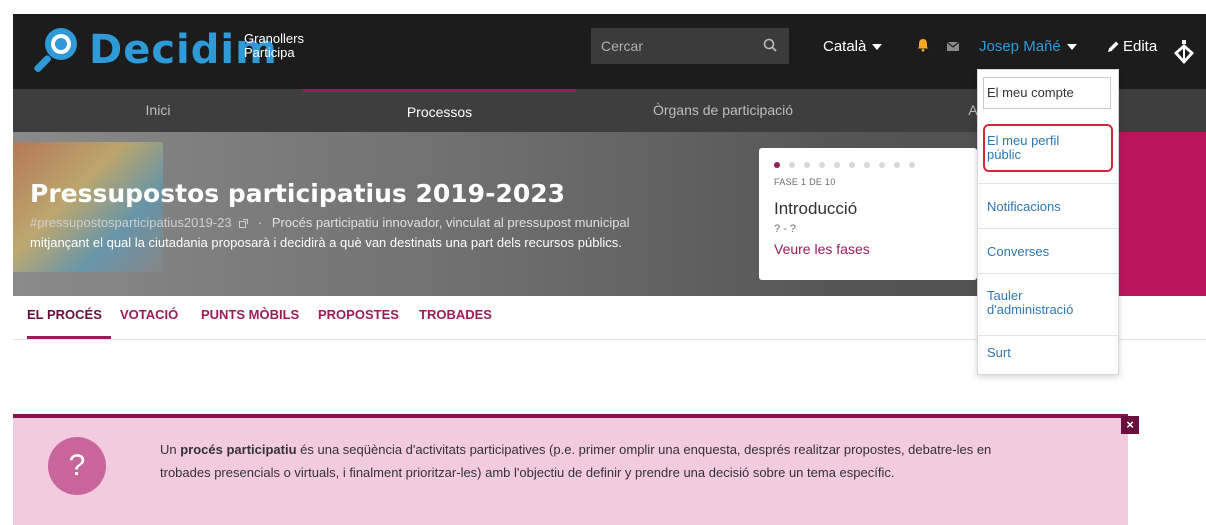  Describe the element at coordinates (158, 110) in the screenshot. I see `nav-item-inici: Inici` at that location.